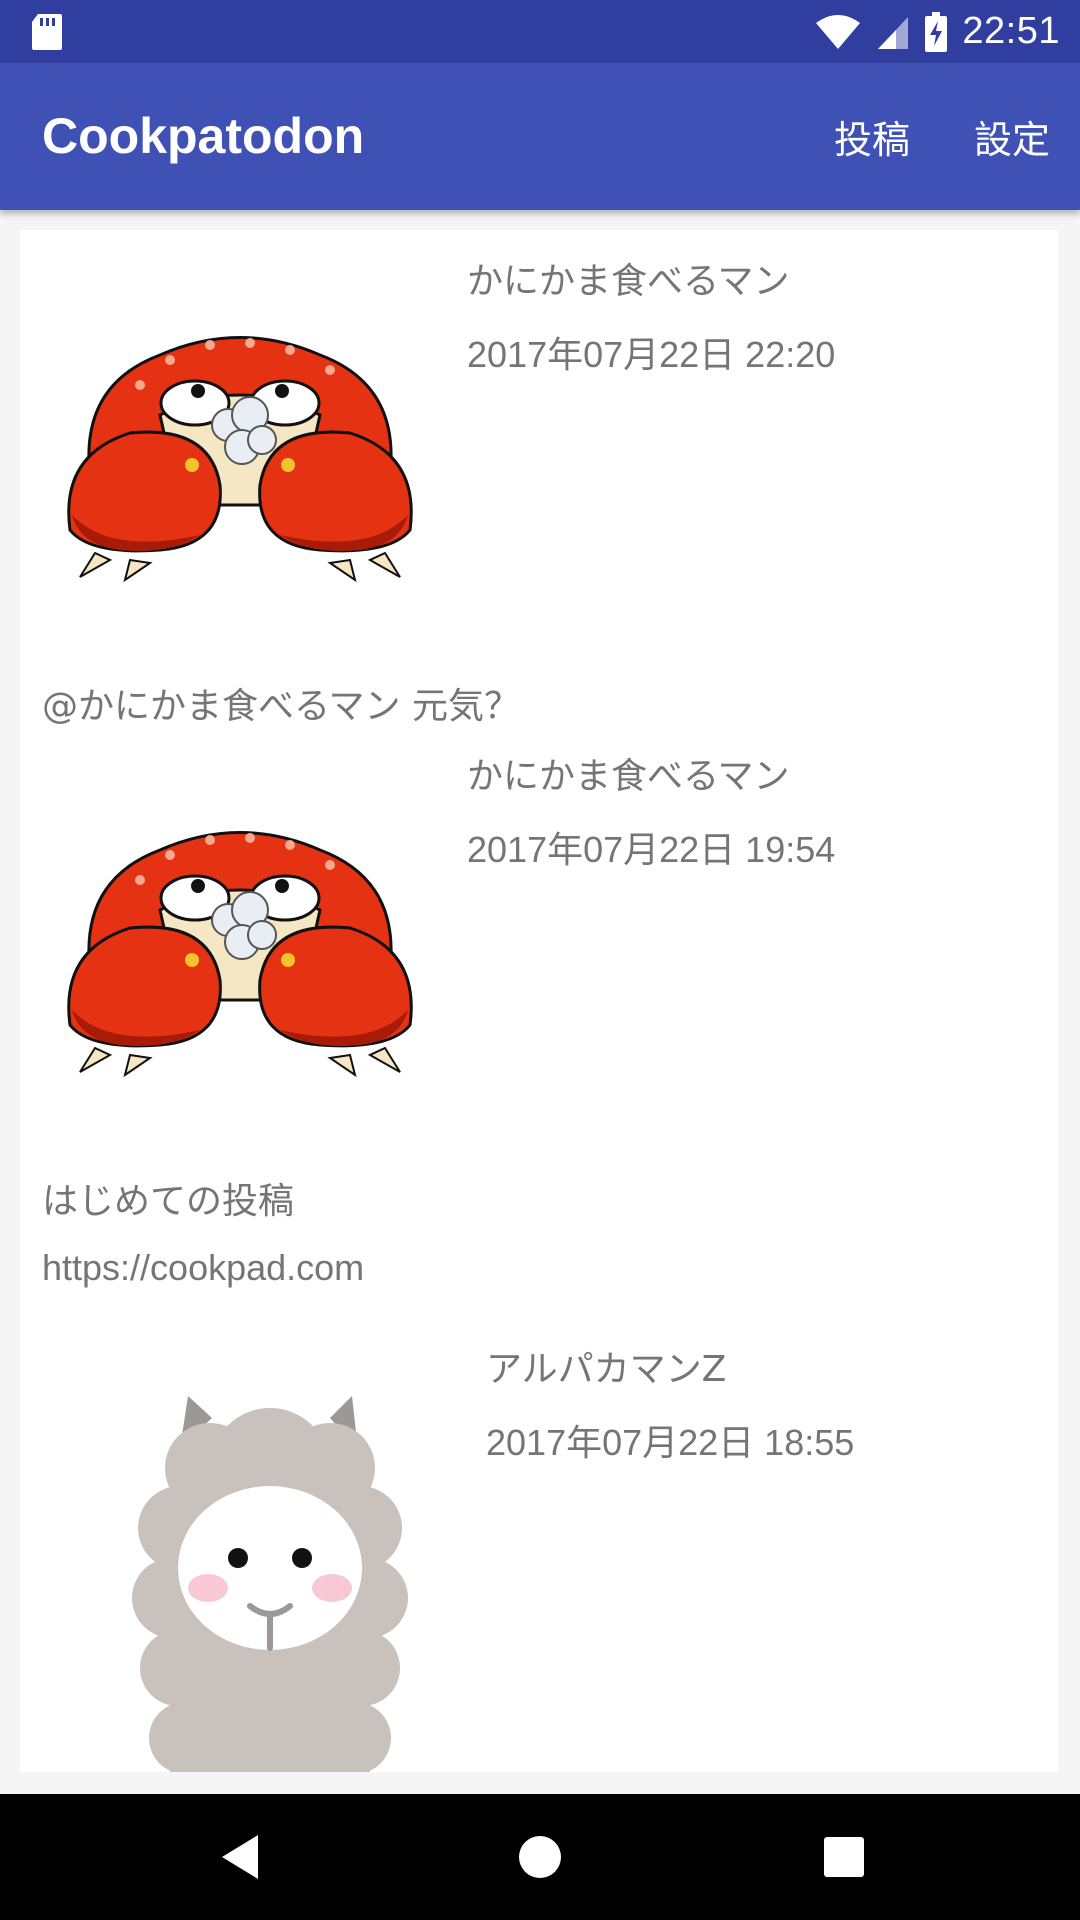 The width and height of the screenshot is (1080, 1920). Describe the element at coordinates (281, 706) in the screenshot. I see `post-body: @かにかま食べるマン 元気？` at that location.